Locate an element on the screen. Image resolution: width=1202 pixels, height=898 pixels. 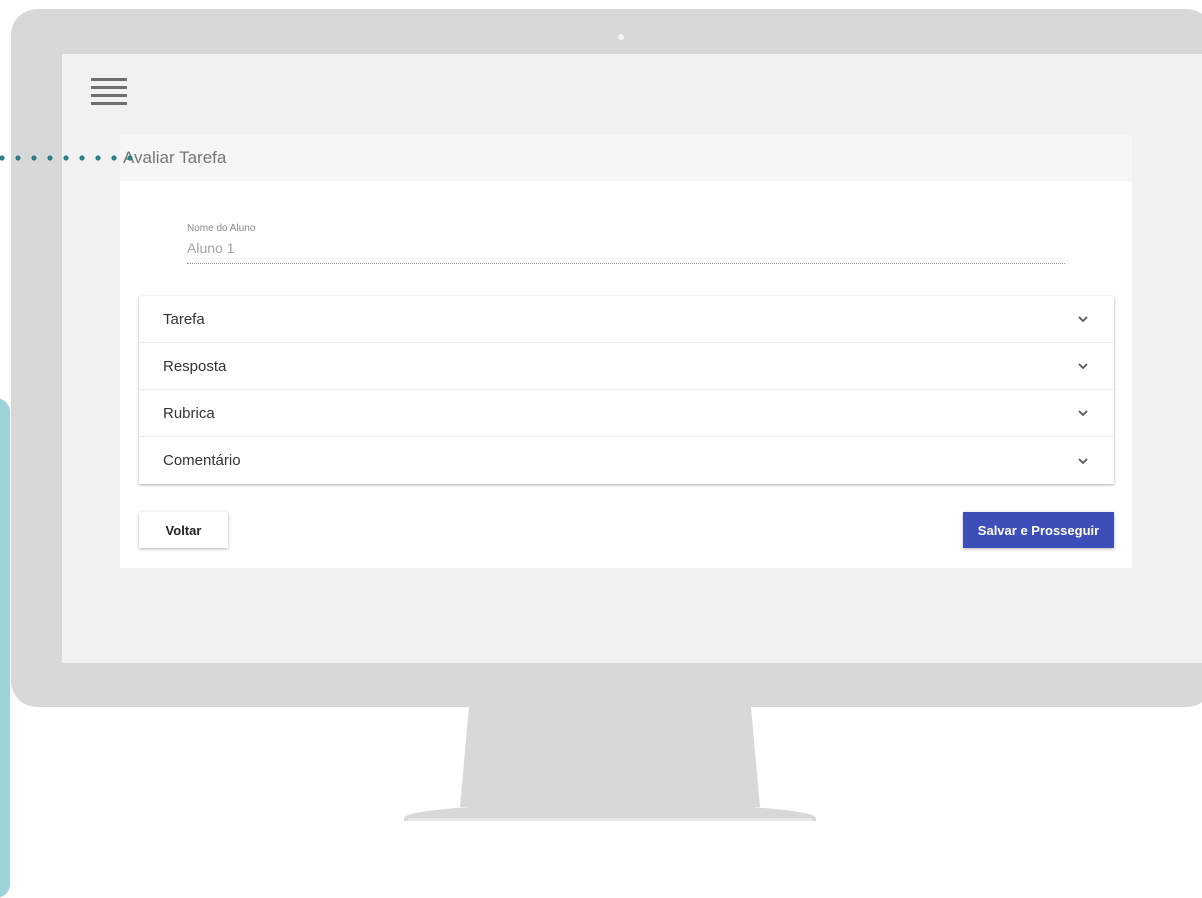
accordion-item-label: Comentário is located at coordinates (202, 460).